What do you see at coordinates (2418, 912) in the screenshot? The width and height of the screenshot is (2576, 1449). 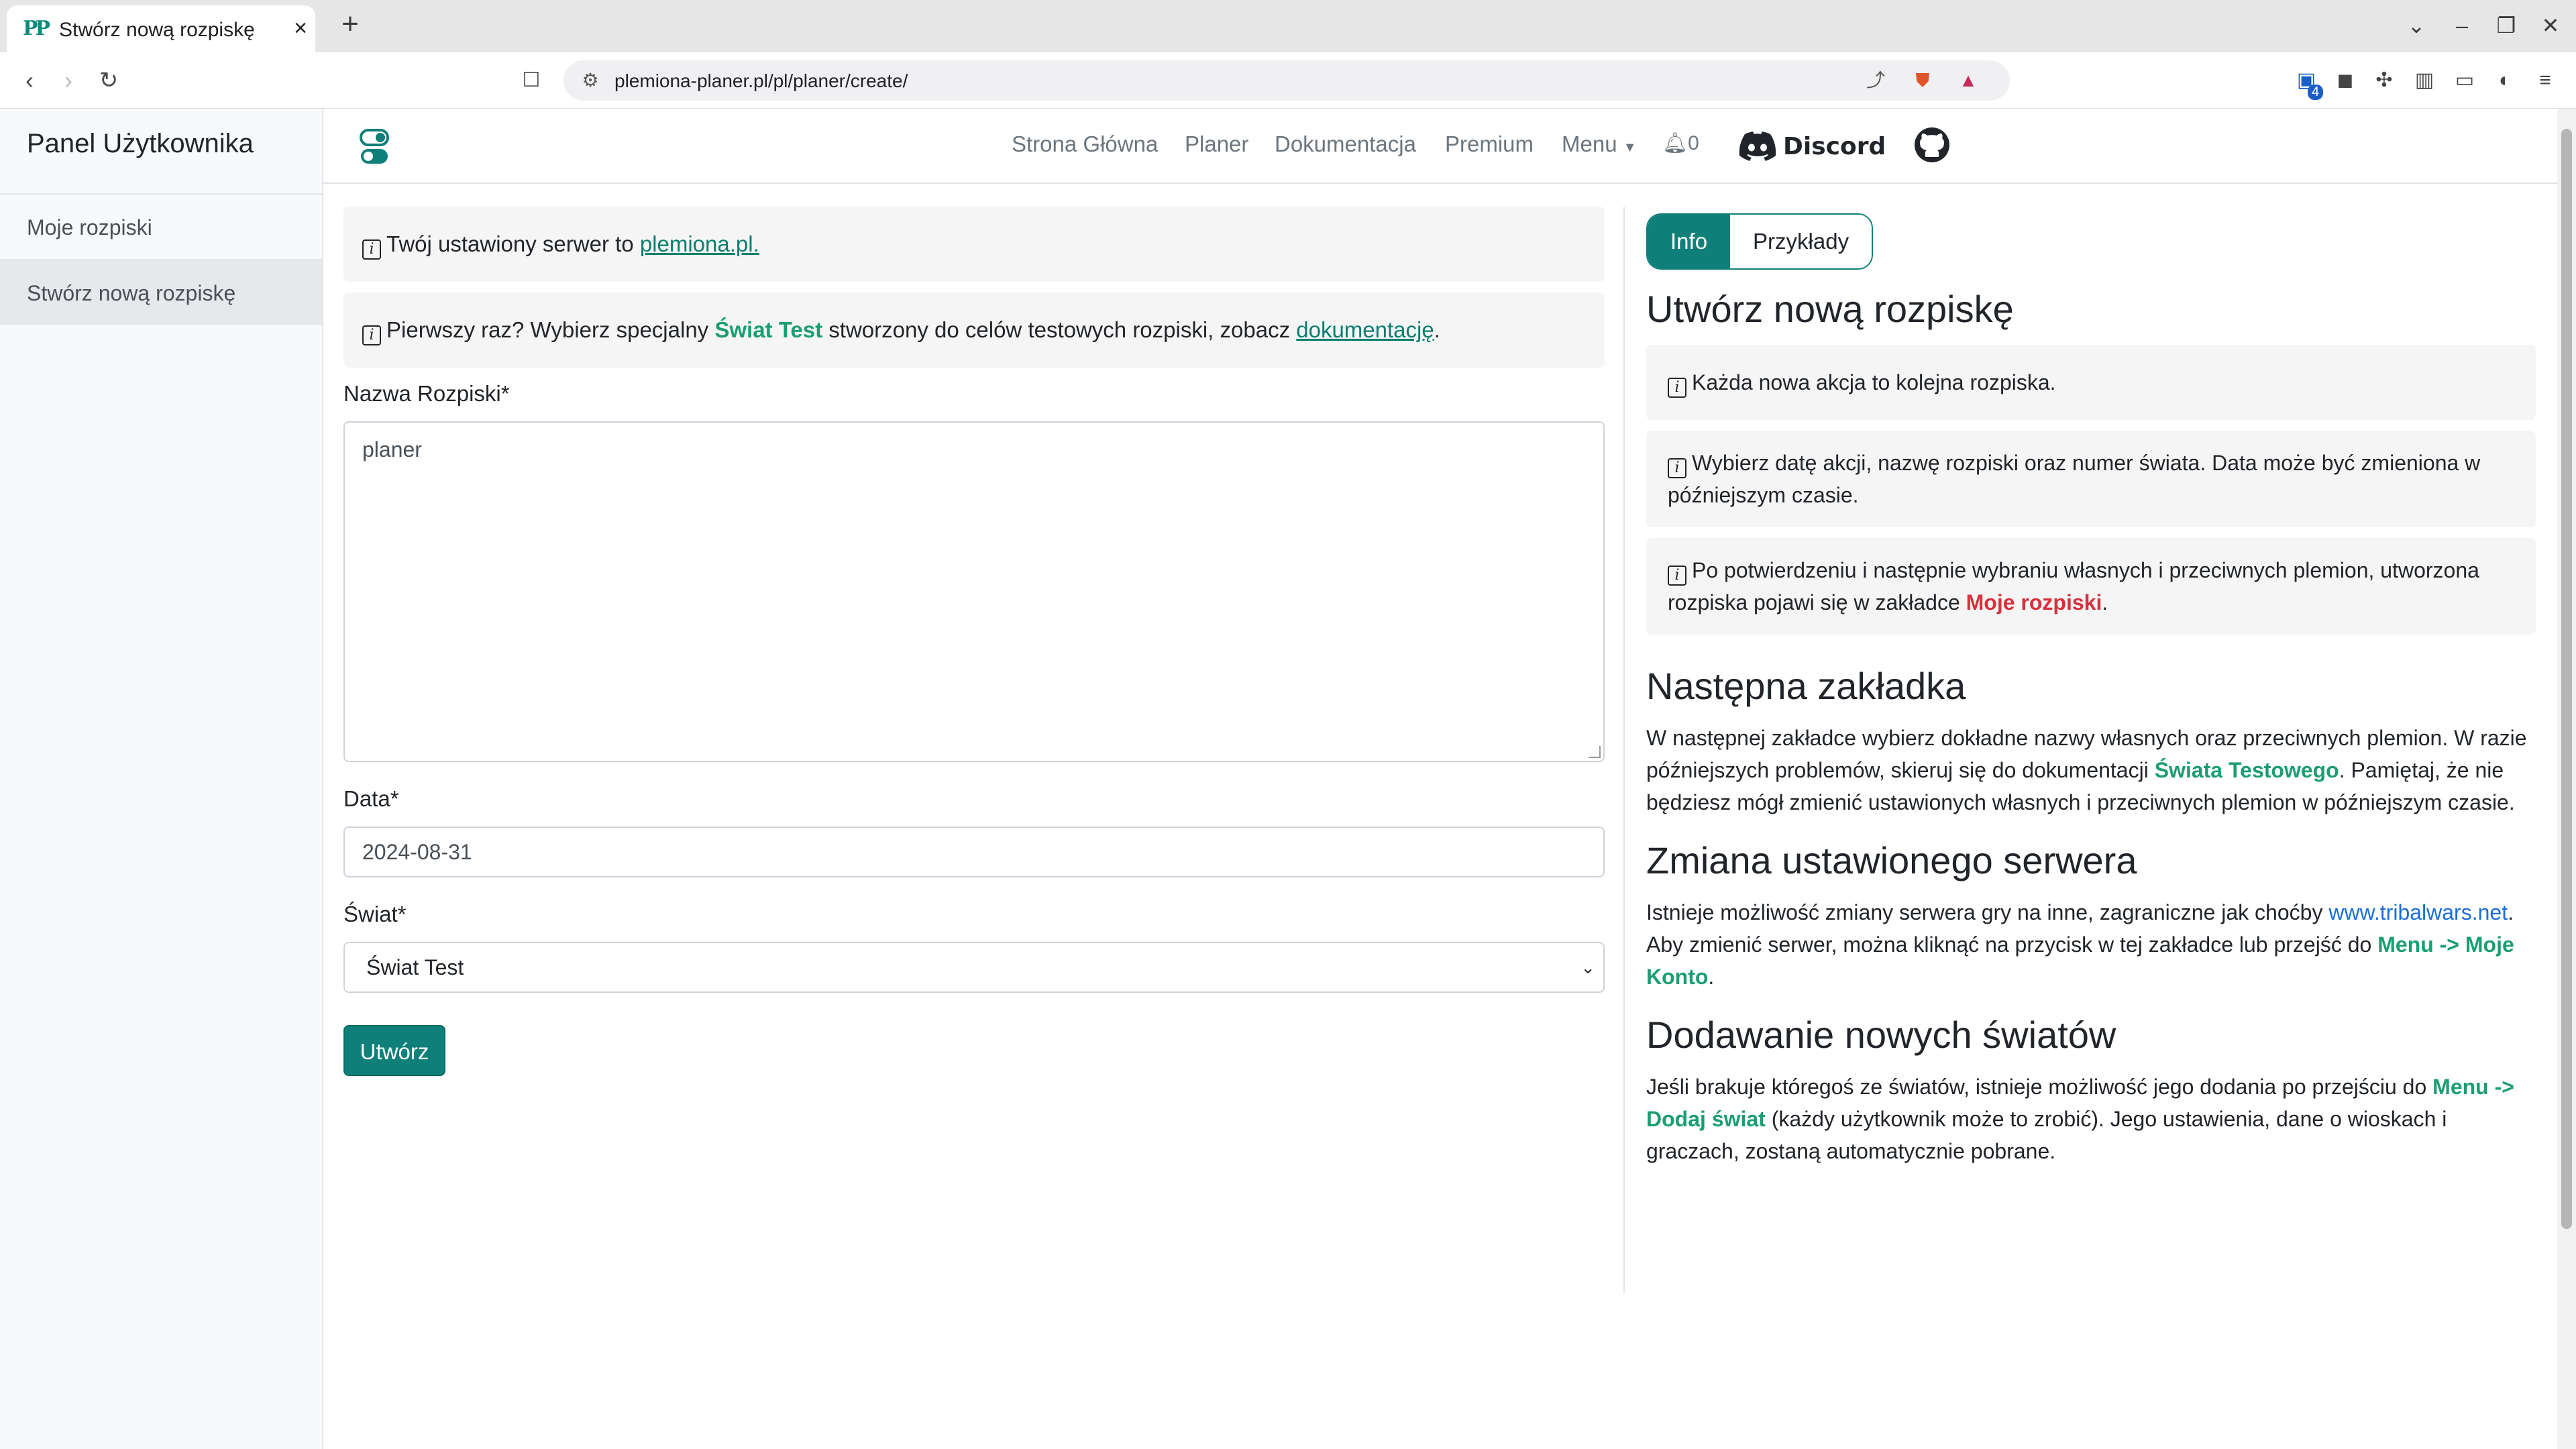 I see `tribalwars-link: www.tribalwars.net` at bounding box center [2418, 912].